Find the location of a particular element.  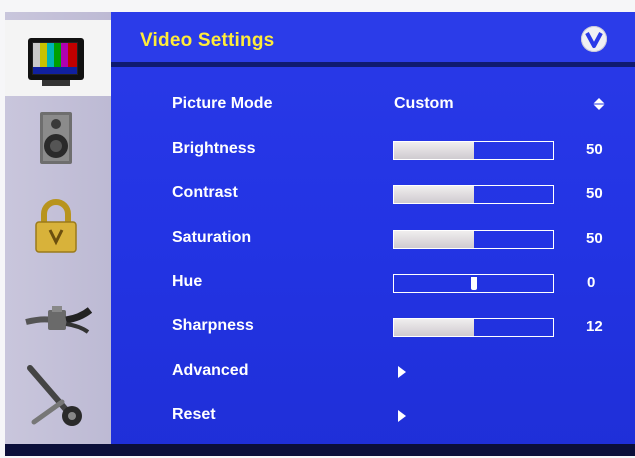

picture-mode-value: Custom is located at coordinates (424, 104).